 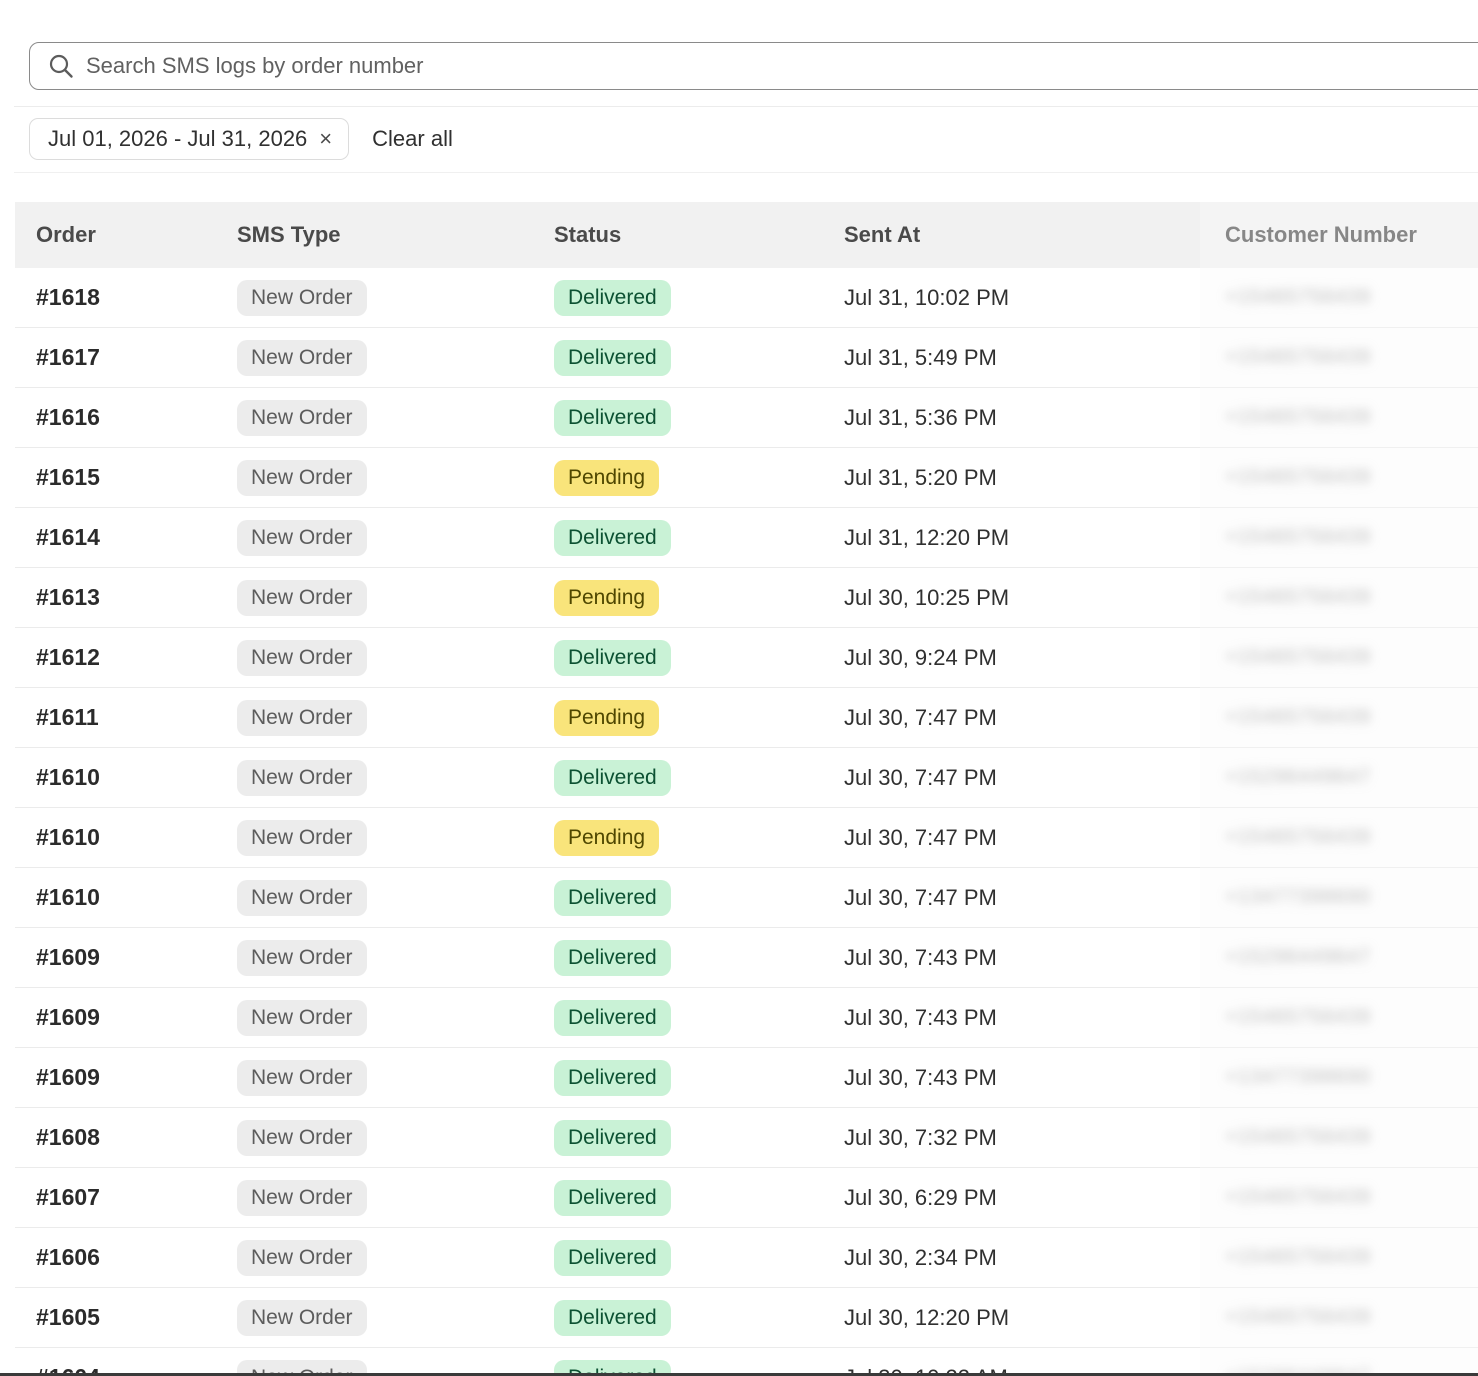 I want to click on search-input, so click(x=782, y=66).